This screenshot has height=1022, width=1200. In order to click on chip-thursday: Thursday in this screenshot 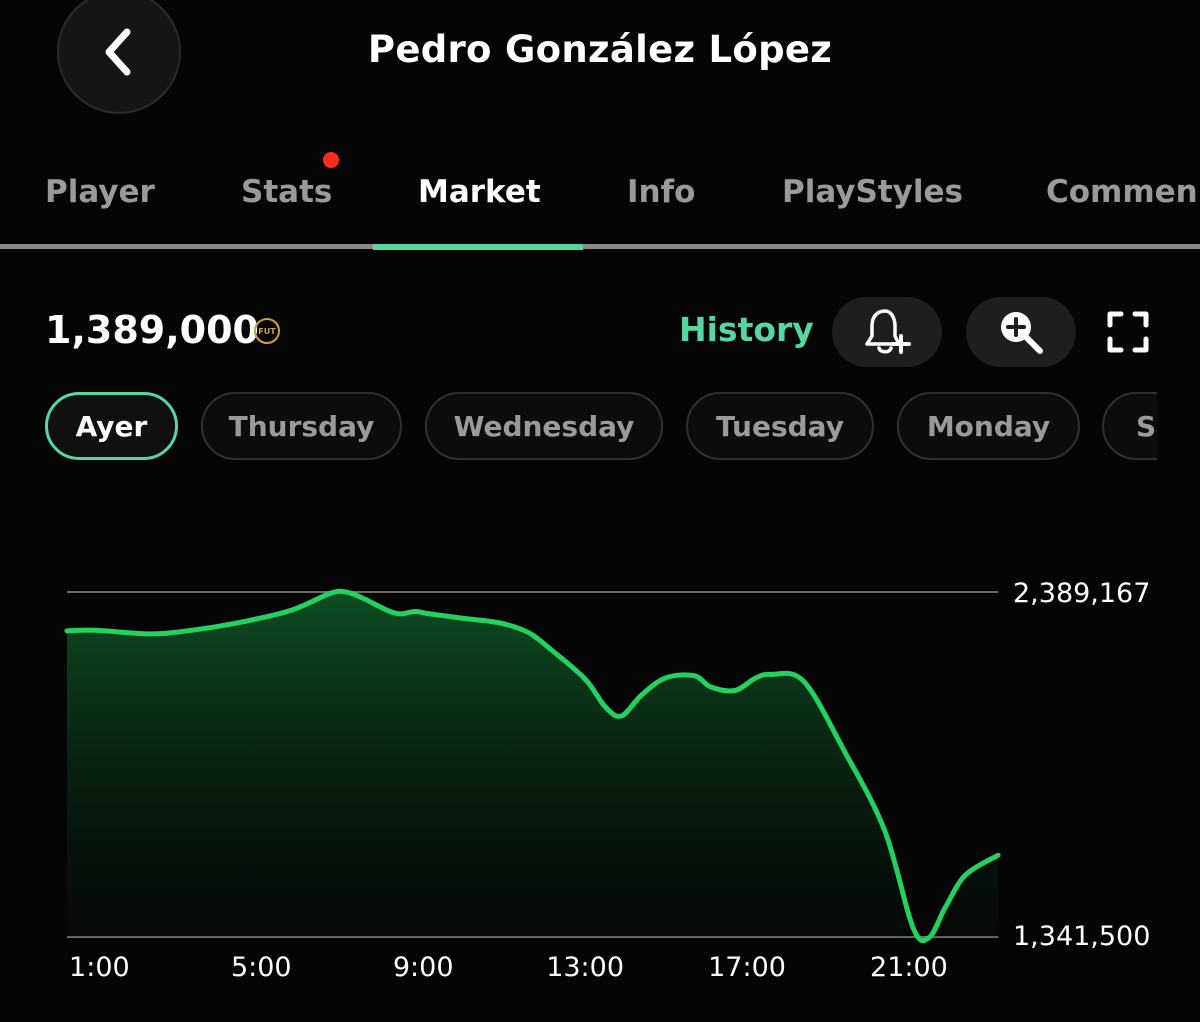, I will do `click(301, 426)`.